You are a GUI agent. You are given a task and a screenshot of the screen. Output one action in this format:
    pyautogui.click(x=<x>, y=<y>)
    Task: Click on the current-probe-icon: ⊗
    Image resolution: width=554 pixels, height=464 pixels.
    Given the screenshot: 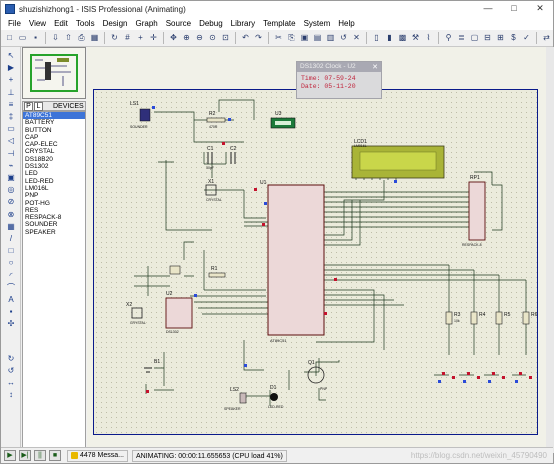 What is the action you would take?
    pyautogui.click(x=11, y=214)
    